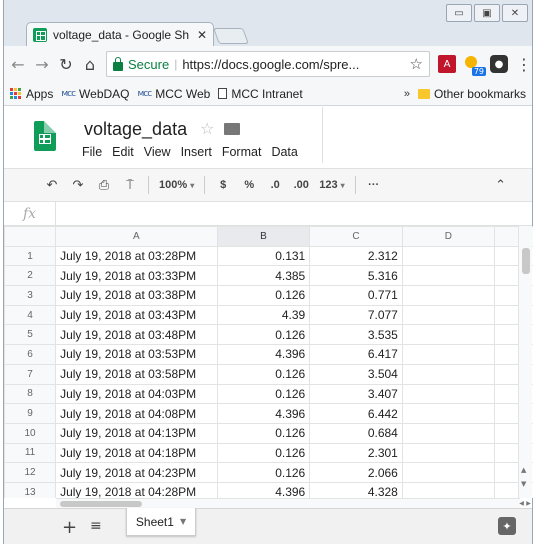 The height and width of the screenshot is (544, 533). Describe the element at coordinates (356, 394) in the screenshot. I see `cell-voltage-c: 3.407` at that location.